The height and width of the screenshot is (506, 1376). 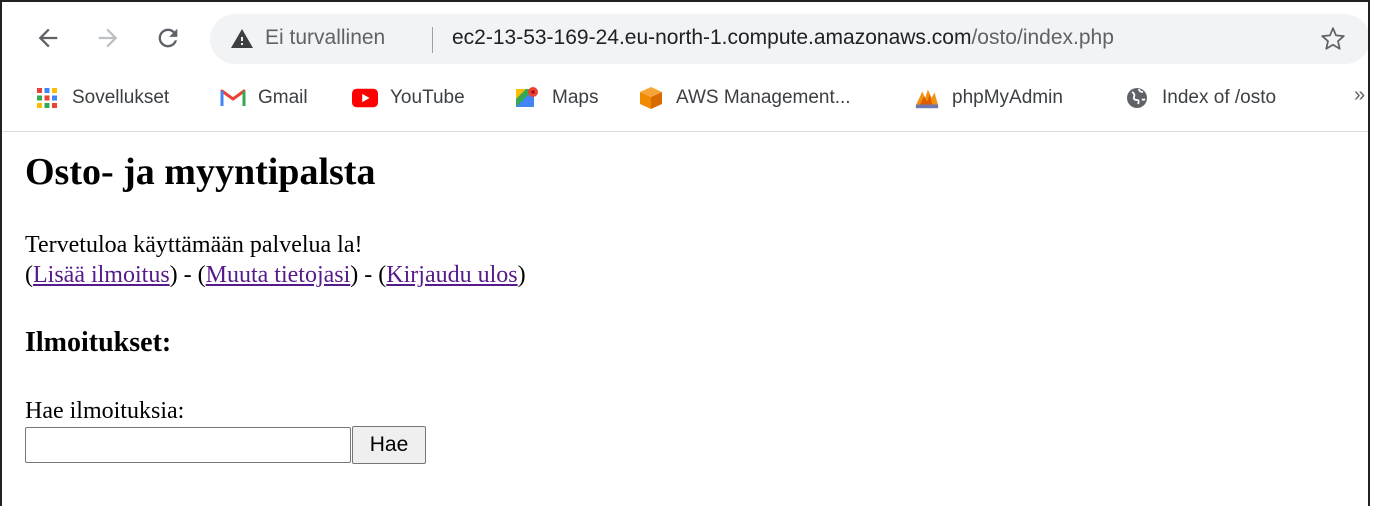 I want to click on search-form: Hae, so click(x=690, y=445).